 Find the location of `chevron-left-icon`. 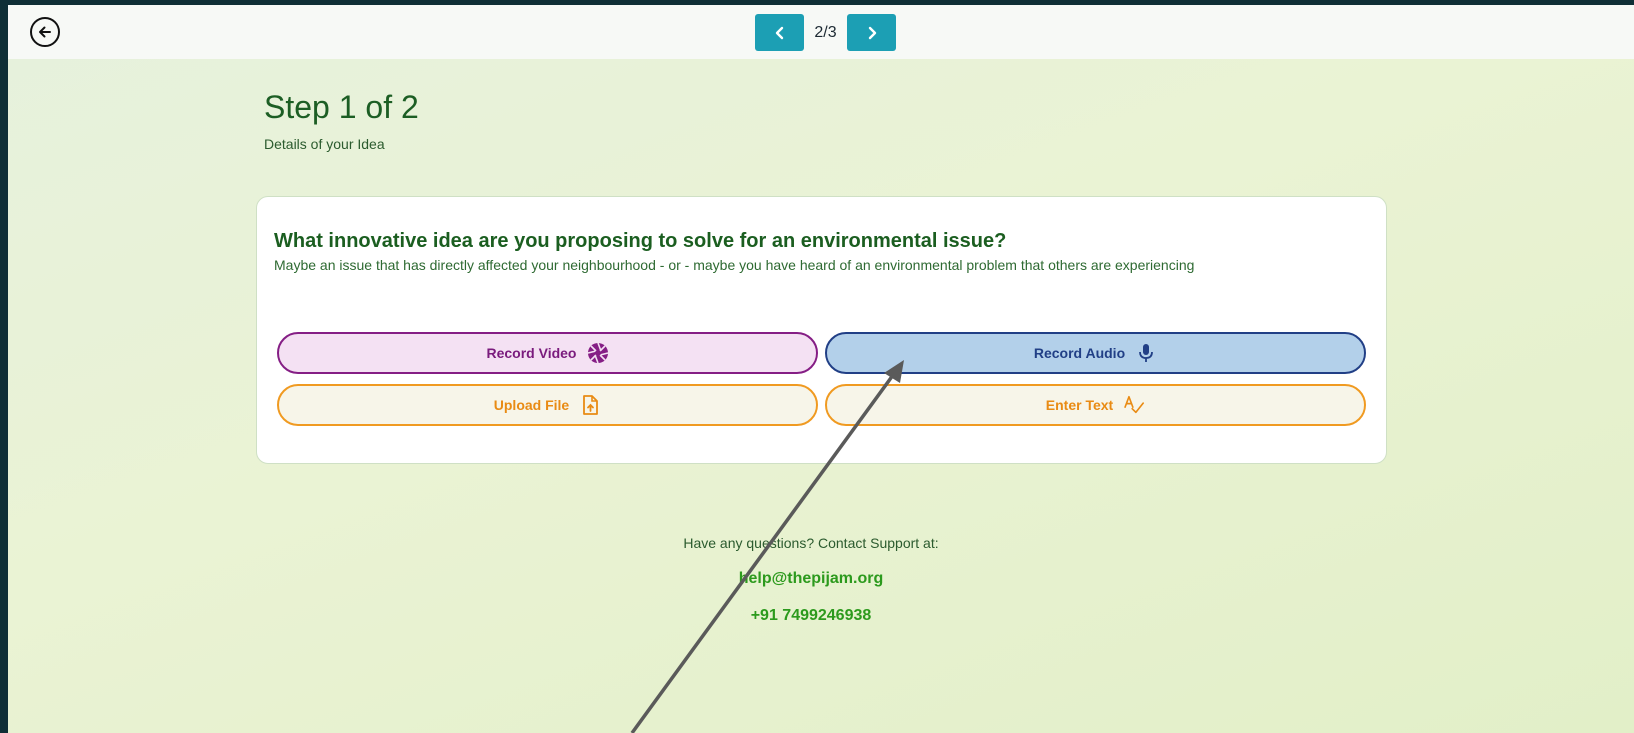

chevron-left-icon is located at coordinates (780, 33).